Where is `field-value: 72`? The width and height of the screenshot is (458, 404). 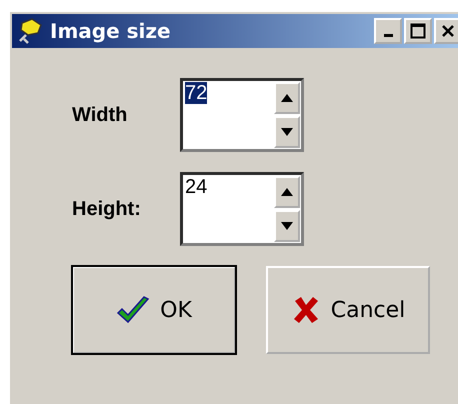
field-value: 72 is located at coordinates (196, 93).